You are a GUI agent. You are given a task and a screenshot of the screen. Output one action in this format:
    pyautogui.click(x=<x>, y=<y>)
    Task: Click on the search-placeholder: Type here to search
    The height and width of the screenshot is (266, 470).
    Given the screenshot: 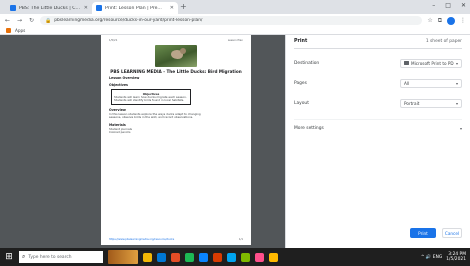 What is the action you would take?
    pyautogui.click(x=50, y=257)
    